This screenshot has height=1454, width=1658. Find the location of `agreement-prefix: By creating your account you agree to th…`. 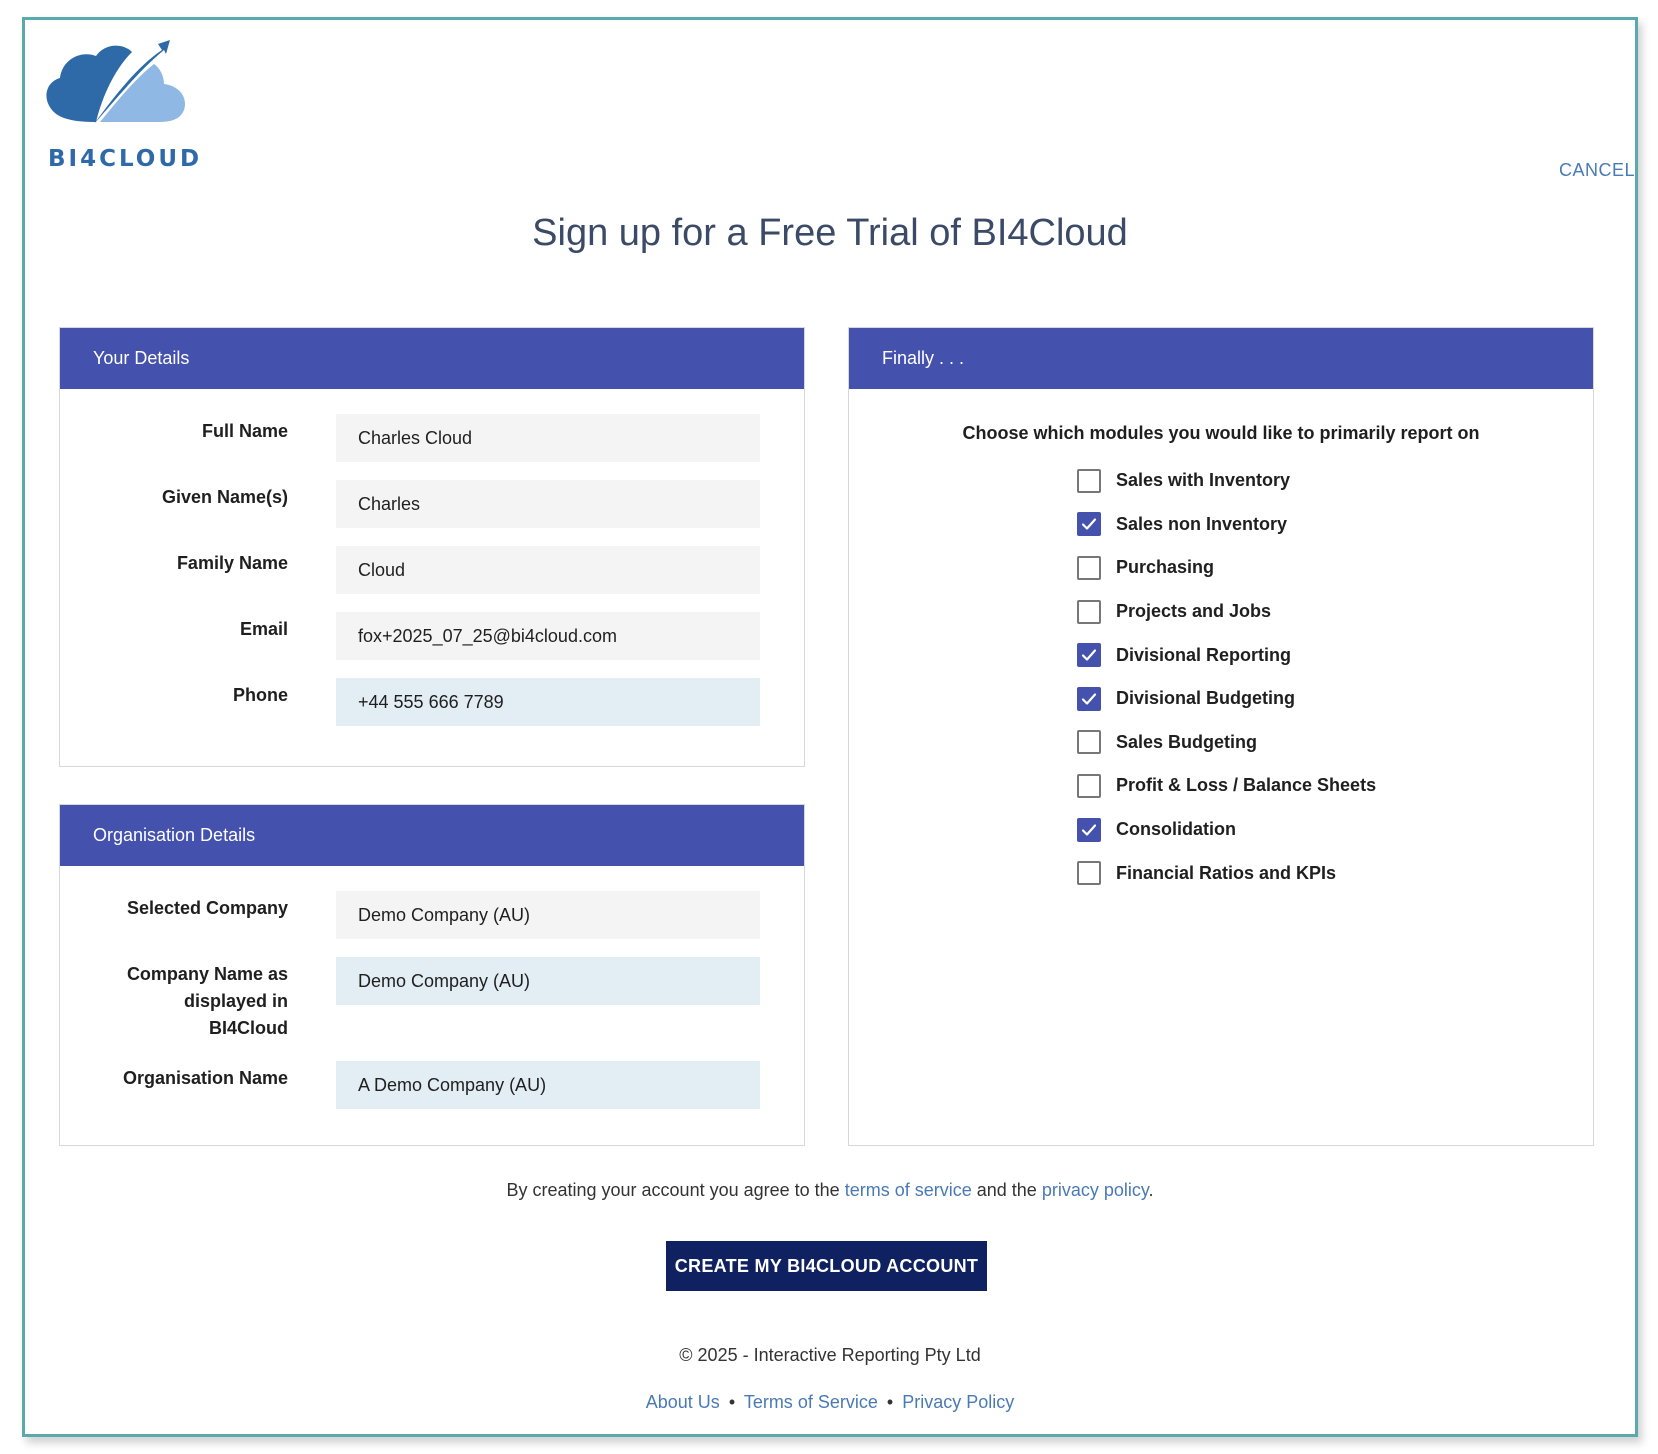

agreement-prefix: By creating your account you agree to th… is located at coordinates (673, 1190).